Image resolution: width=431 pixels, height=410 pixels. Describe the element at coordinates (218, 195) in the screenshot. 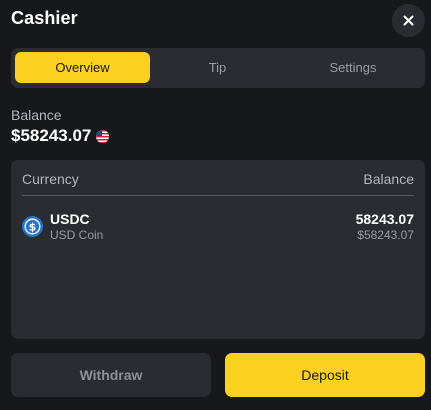

I see `divider` at that location.